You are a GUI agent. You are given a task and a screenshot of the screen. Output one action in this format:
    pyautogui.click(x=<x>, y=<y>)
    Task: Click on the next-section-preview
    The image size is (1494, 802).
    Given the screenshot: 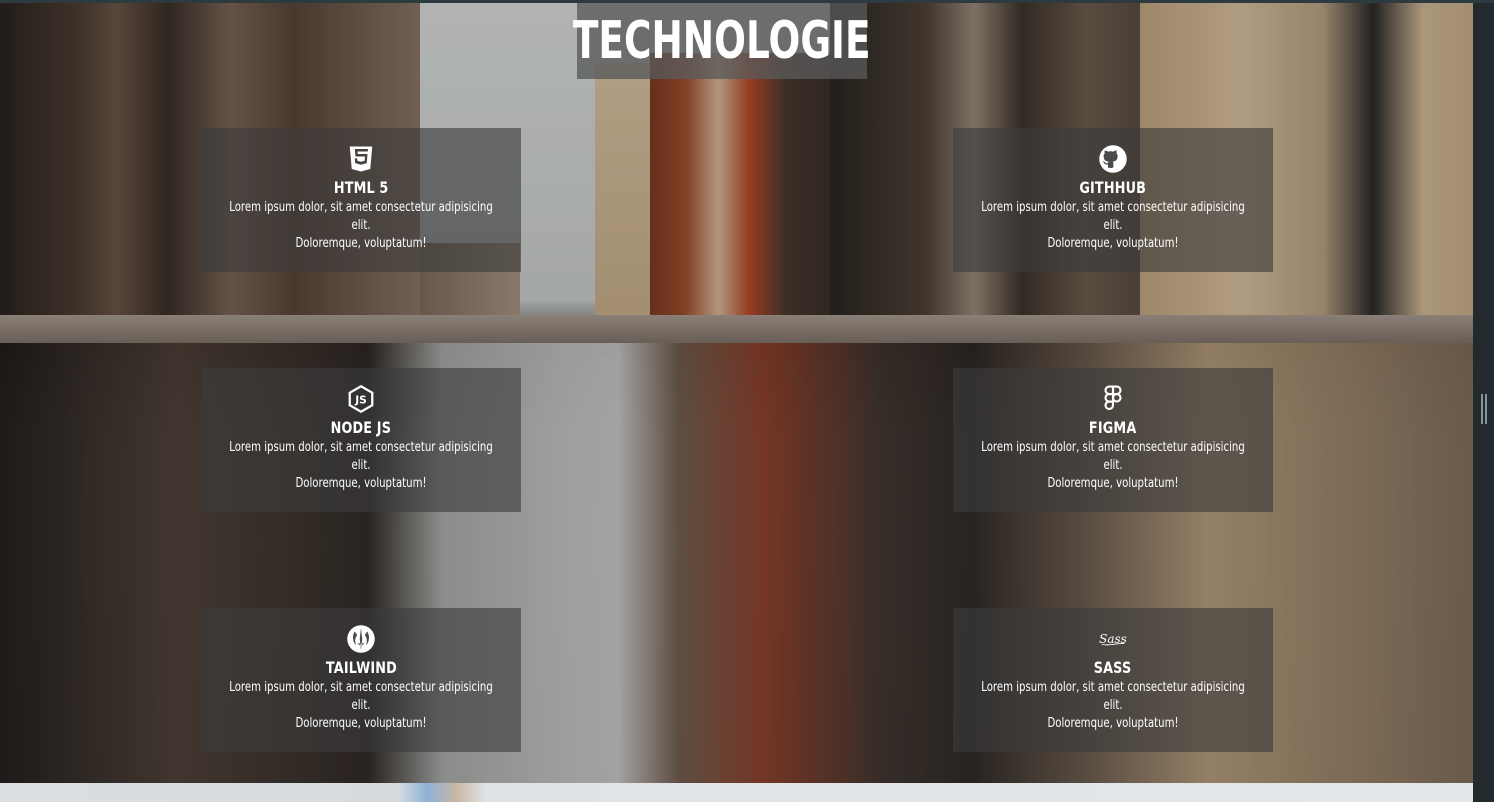 What is the action you would take?
    pyautogui.click(x=736, y=792)
    